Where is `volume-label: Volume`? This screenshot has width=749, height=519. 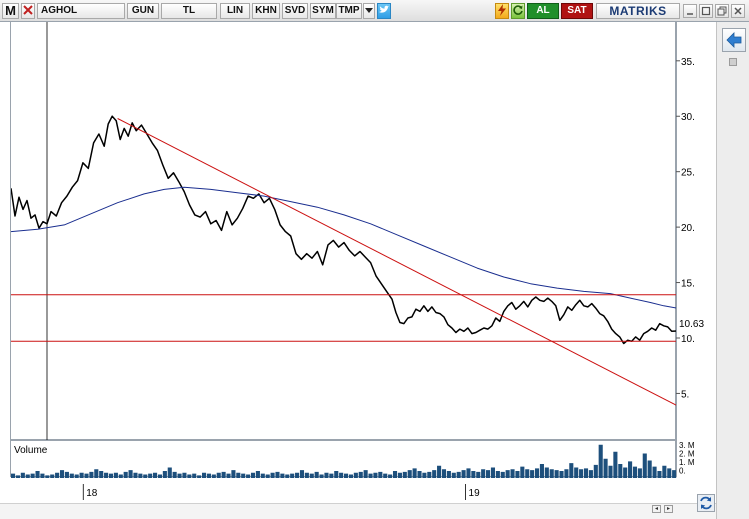
volume-label: Volume is located at coordinates (31, 450).